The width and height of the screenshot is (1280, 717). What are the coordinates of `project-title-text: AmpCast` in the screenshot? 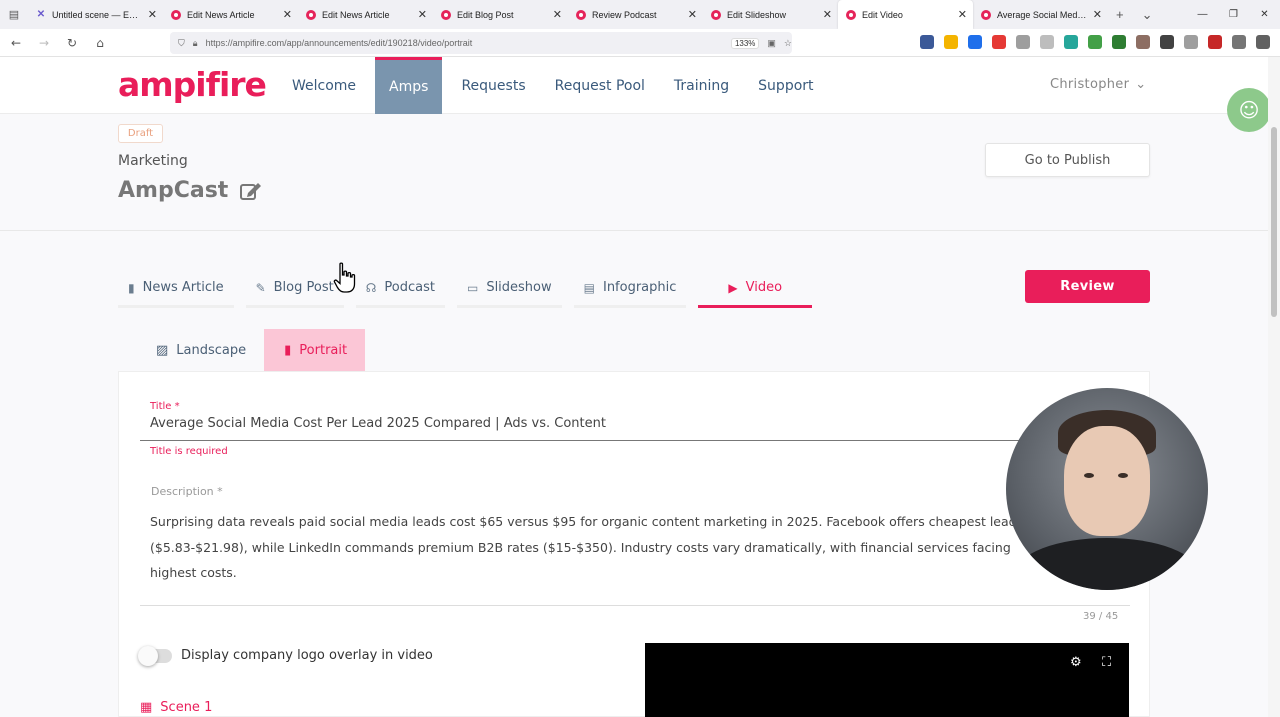 It's located at (173, 190).